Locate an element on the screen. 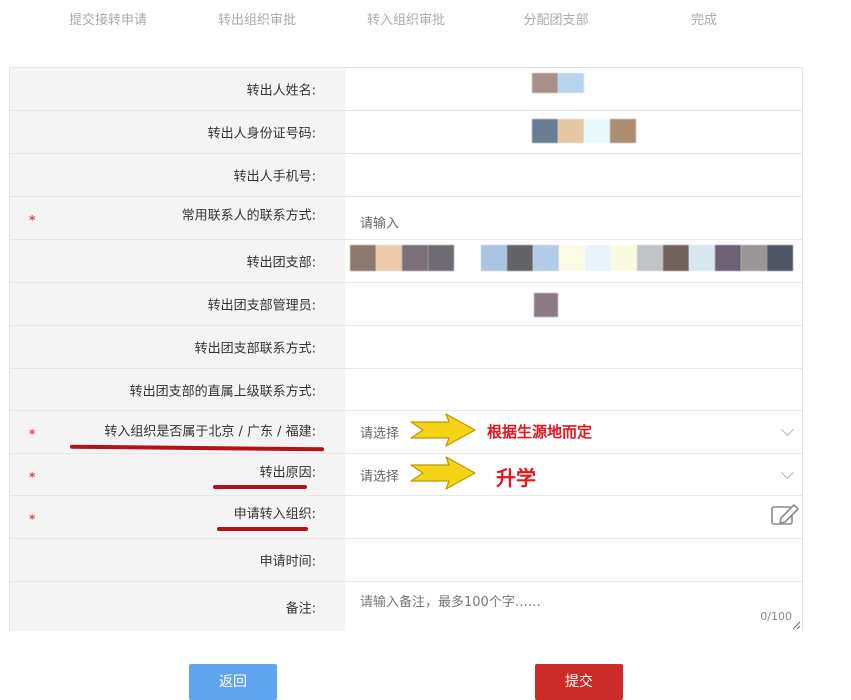  edit-icon is located at coordinates (785, 515).